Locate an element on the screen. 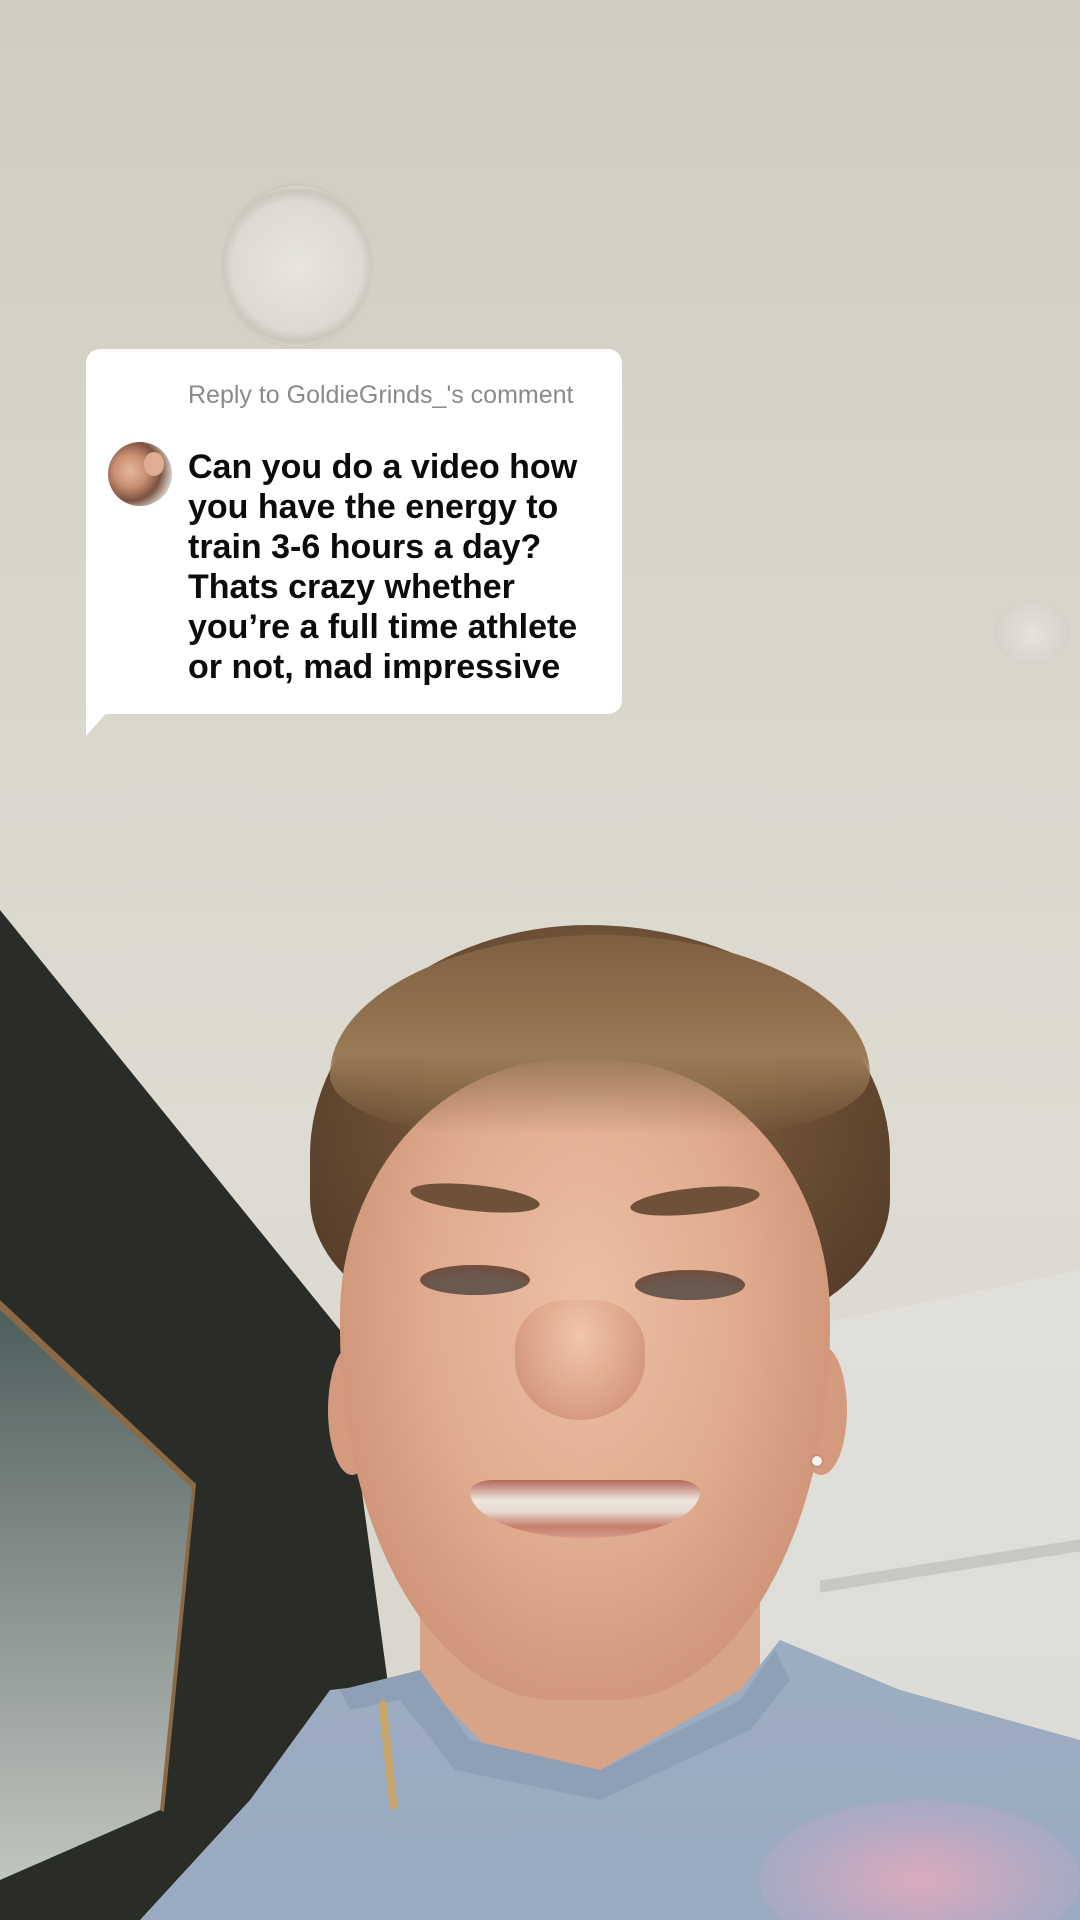 The height and width of the screenshot is (1920, 1080). commenter-avatar is located at coordinates (140, 474).